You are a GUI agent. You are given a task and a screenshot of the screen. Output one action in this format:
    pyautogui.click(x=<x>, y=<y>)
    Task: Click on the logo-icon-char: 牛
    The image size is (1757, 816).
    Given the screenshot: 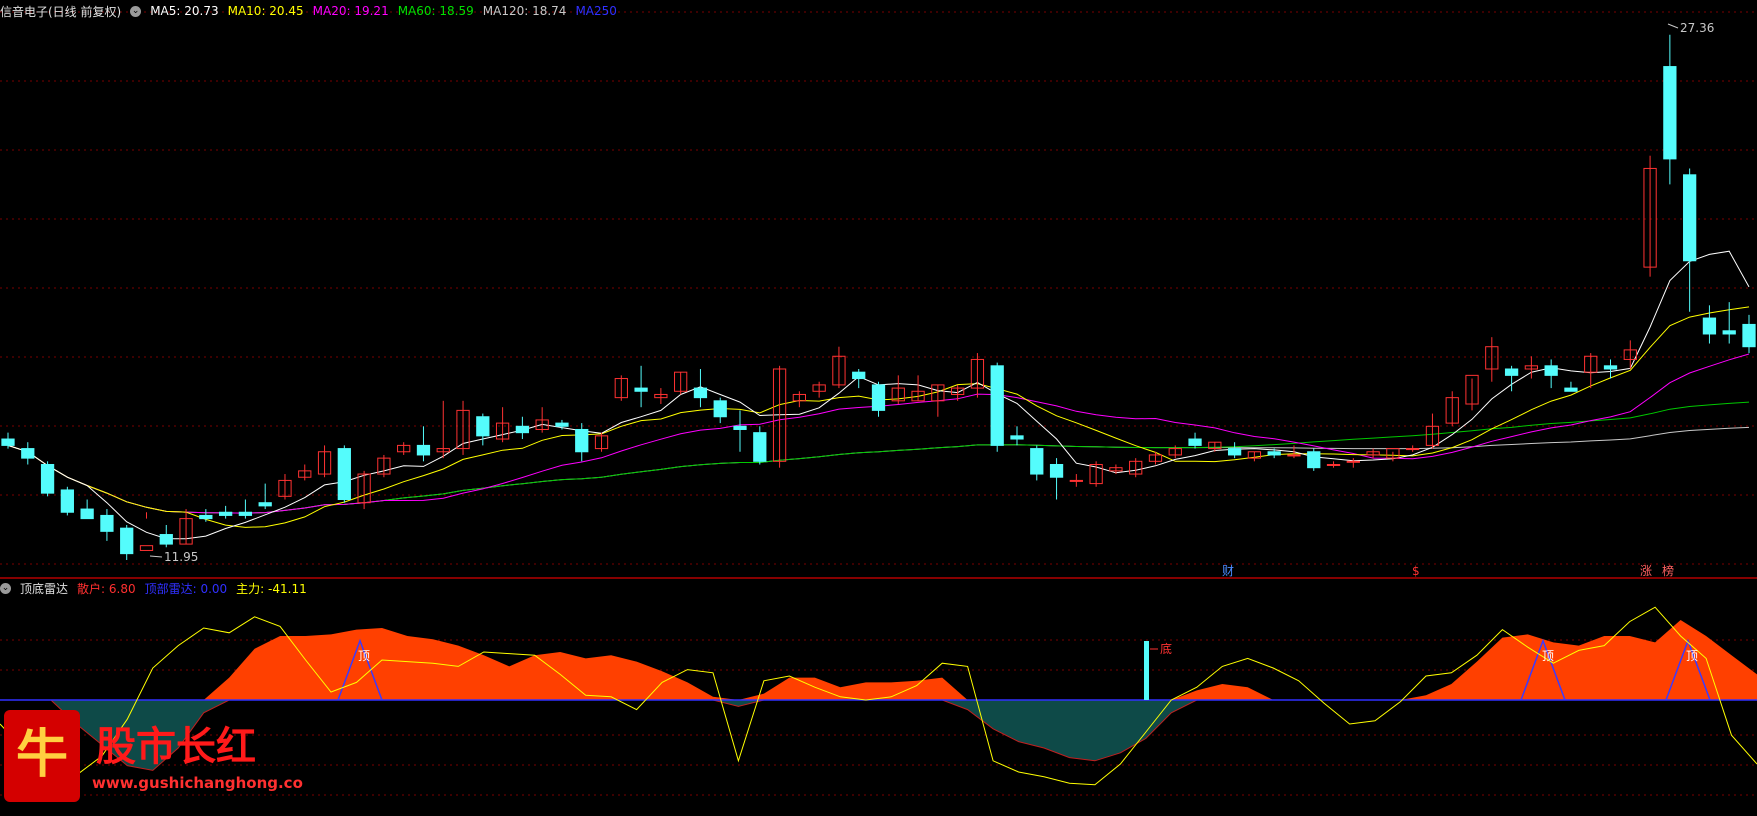 What is the action you would take?
    pyautogui.click(x=42, y=754)
    